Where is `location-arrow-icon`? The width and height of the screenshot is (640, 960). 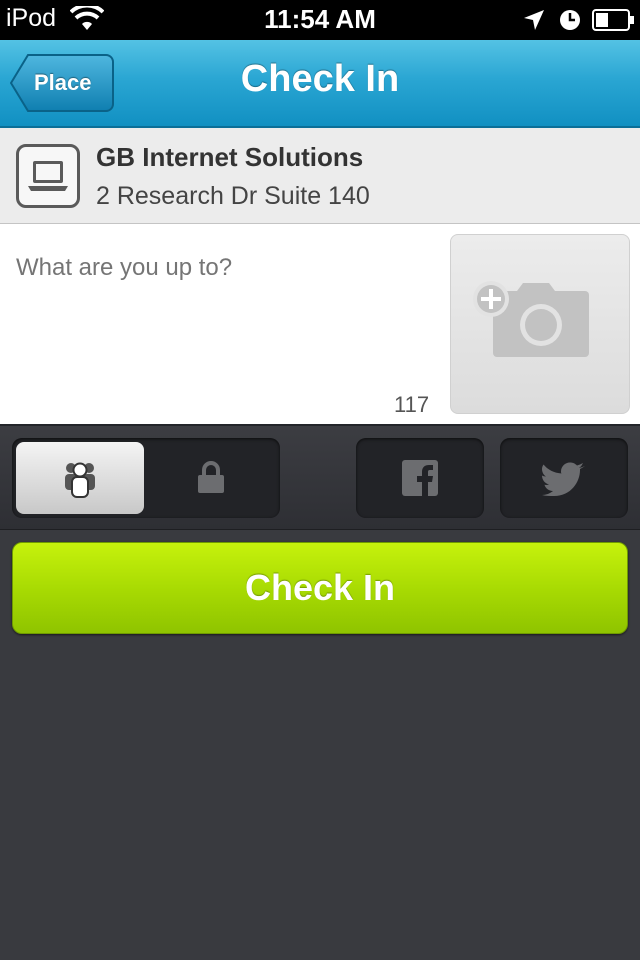 location-arrow-icon is located at coordinates (534, 22).